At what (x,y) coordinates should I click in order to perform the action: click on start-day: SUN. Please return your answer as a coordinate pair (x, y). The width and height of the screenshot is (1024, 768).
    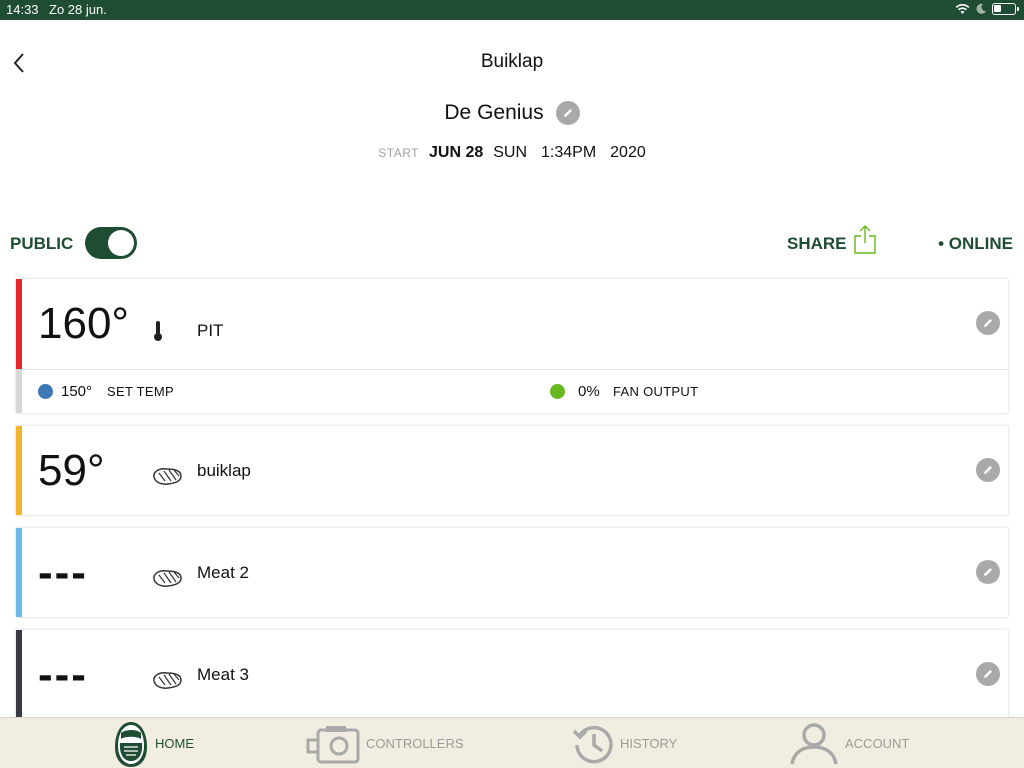
    Looking at the image, I should click on (510, 152).